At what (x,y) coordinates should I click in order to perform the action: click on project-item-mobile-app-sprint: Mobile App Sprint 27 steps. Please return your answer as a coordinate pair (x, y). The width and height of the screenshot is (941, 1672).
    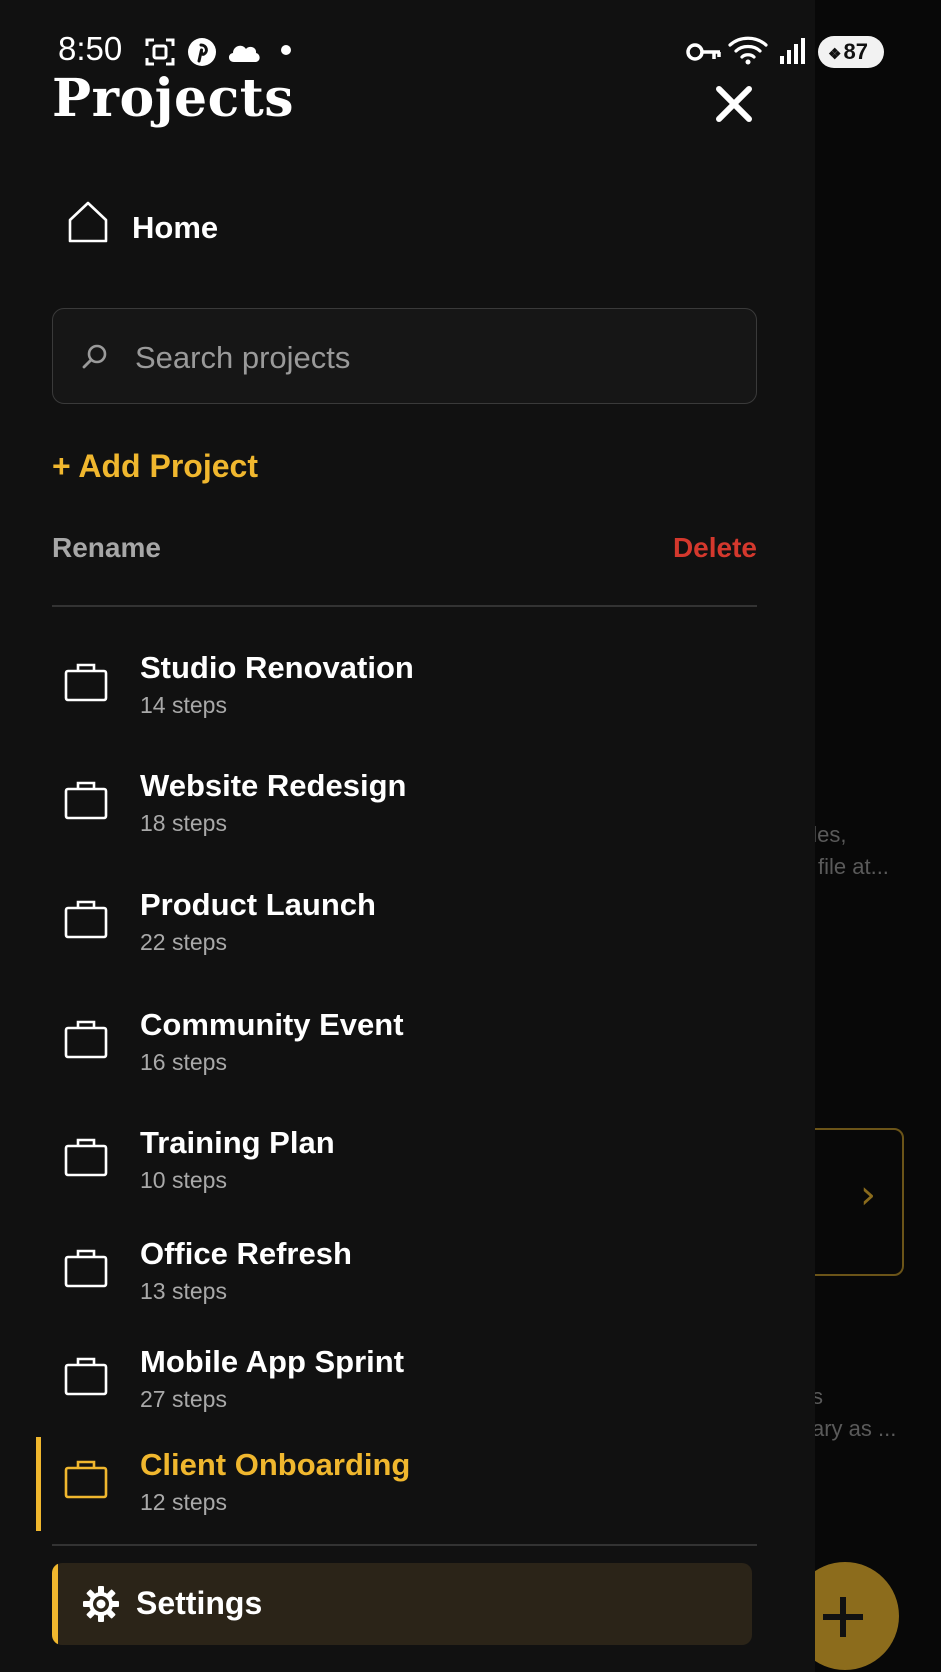
    Looking at the image, I should click on (396, 1393).